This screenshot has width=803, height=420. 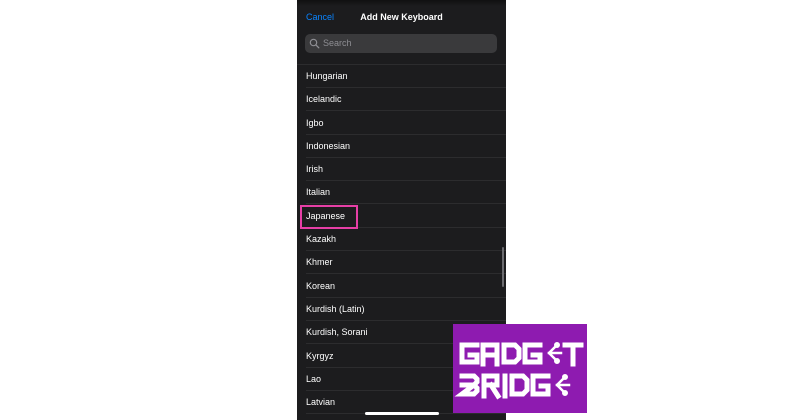 I want to click on search-icon, so click(x=314, y=43).